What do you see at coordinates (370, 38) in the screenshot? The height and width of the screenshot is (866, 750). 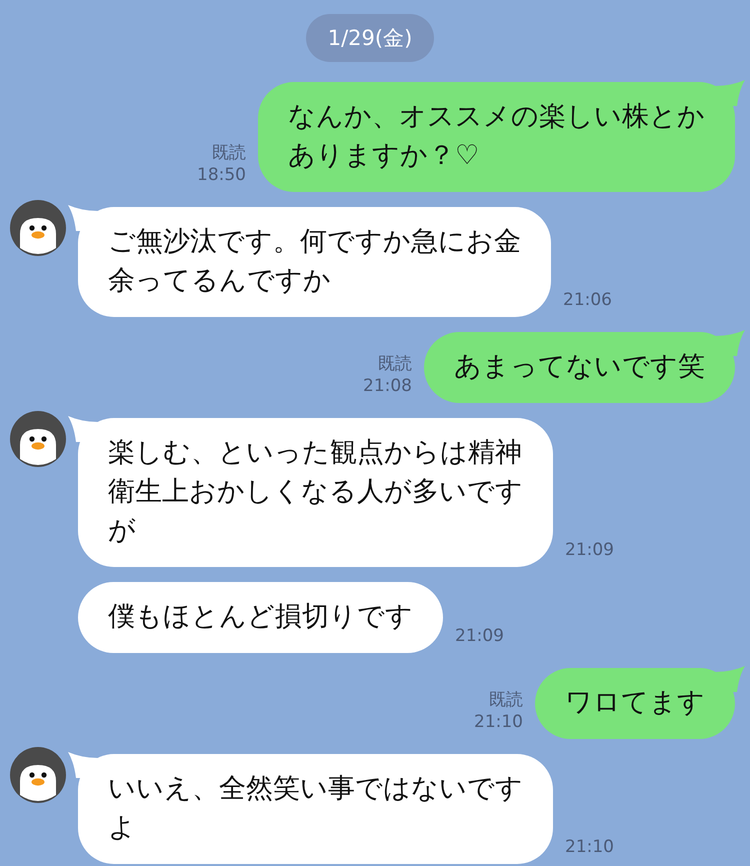 I see `date-label: 1/29(金)` at bounding box center [370, 38].